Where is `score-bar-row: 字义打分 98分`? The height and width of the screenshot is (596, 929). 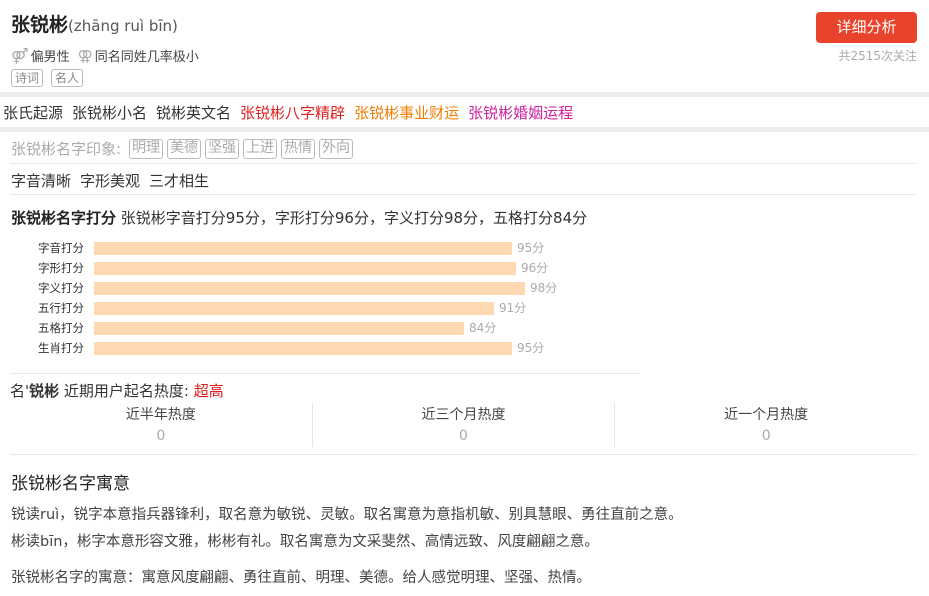 score-bar-row: 字义打分 98分 is located at coordinates (320, 288).